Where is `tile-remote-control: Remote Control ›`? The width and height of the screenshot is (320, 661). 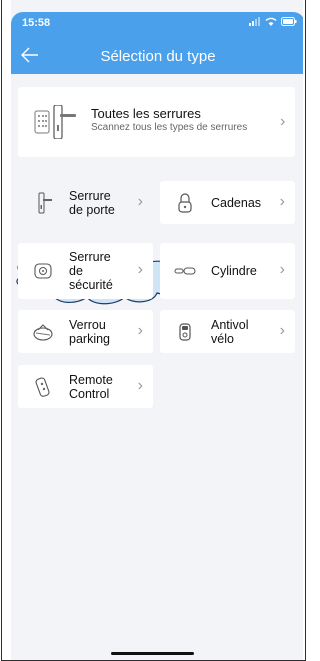
tile-remote-control: Remote Control › is located at coordinates (85, 386).